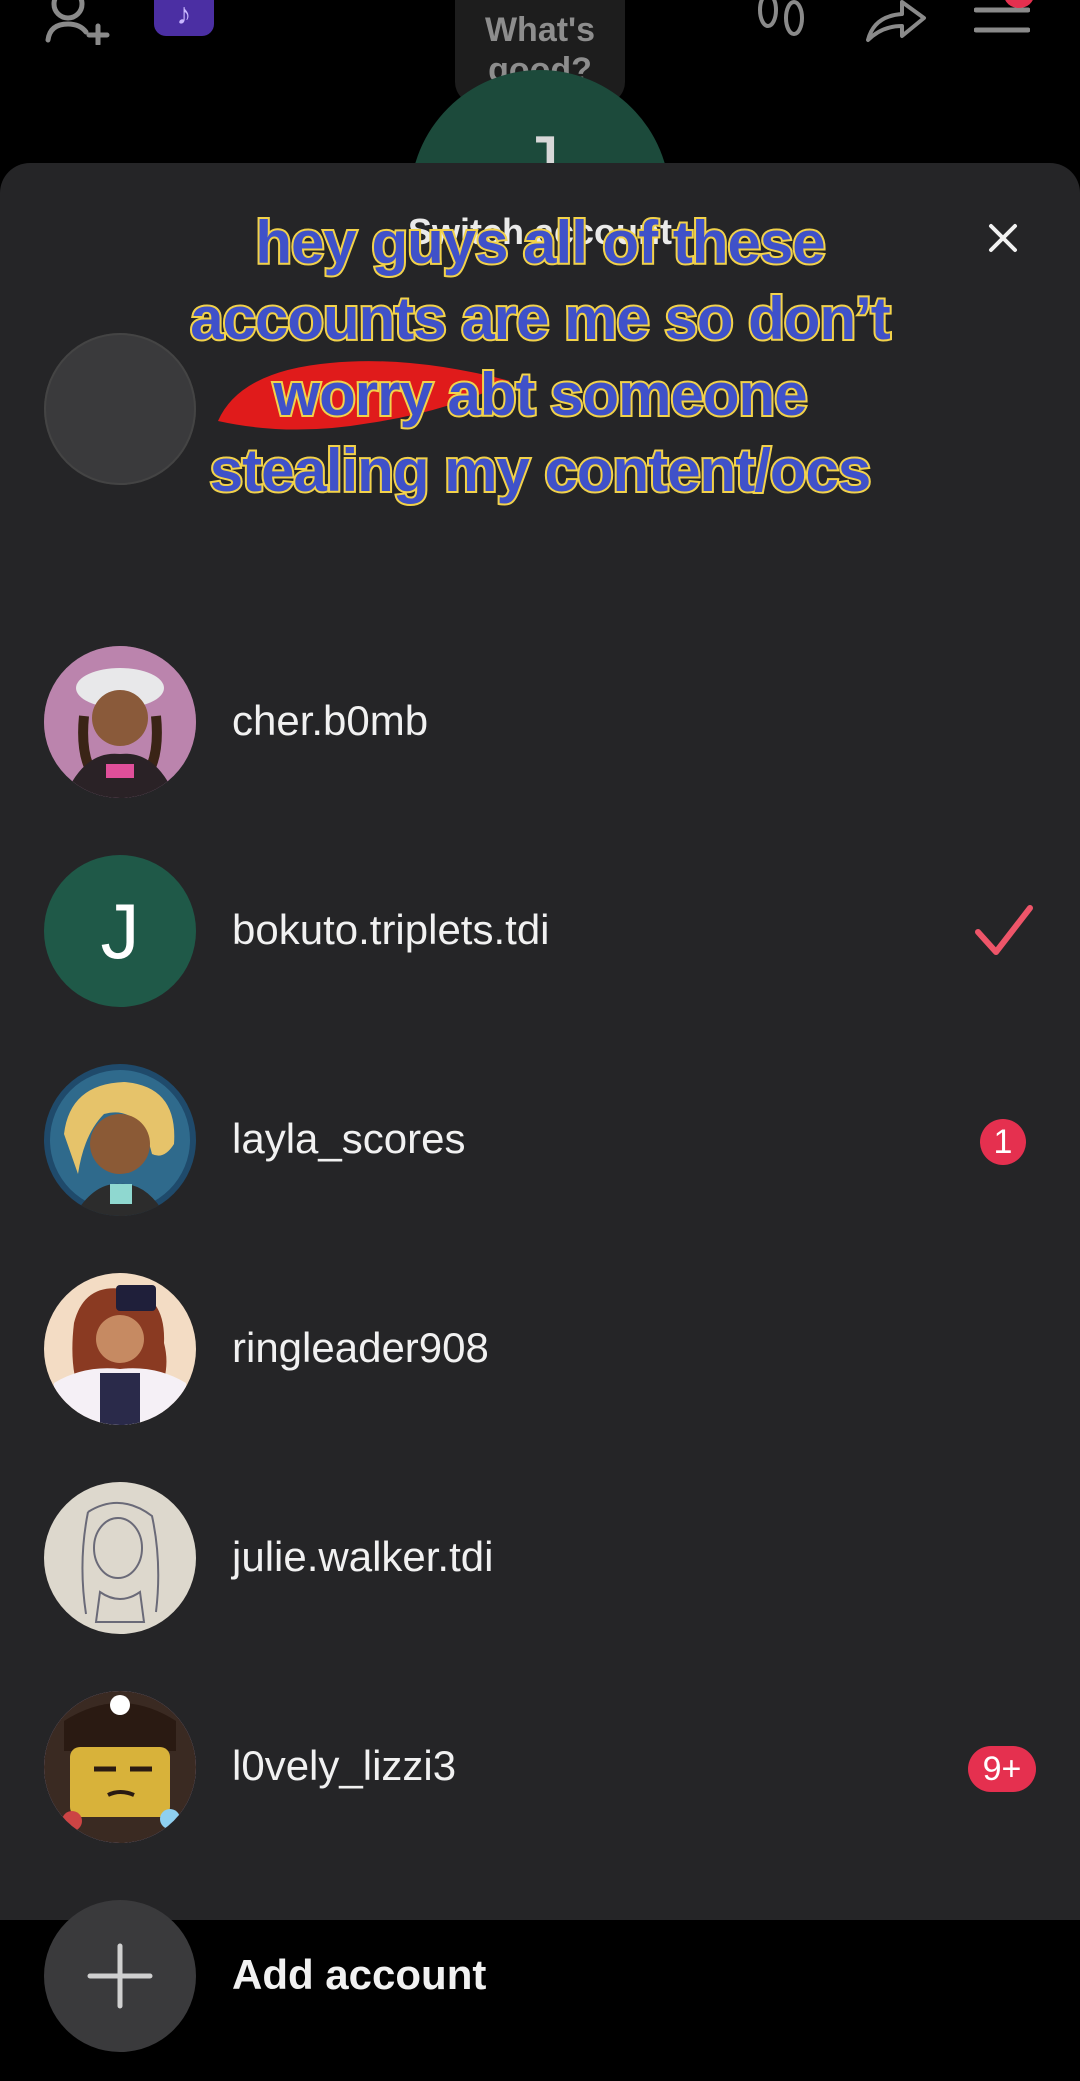 Image resolution: width=1080 pixels, height=2081 pixels. I want to click on add-account-label: Add account, so click(359, 1974).